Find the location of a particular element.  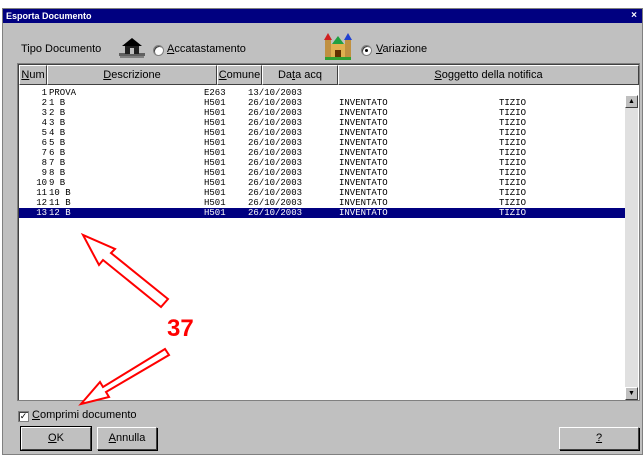

annotation-arrows is located at coordinates (124, 319).